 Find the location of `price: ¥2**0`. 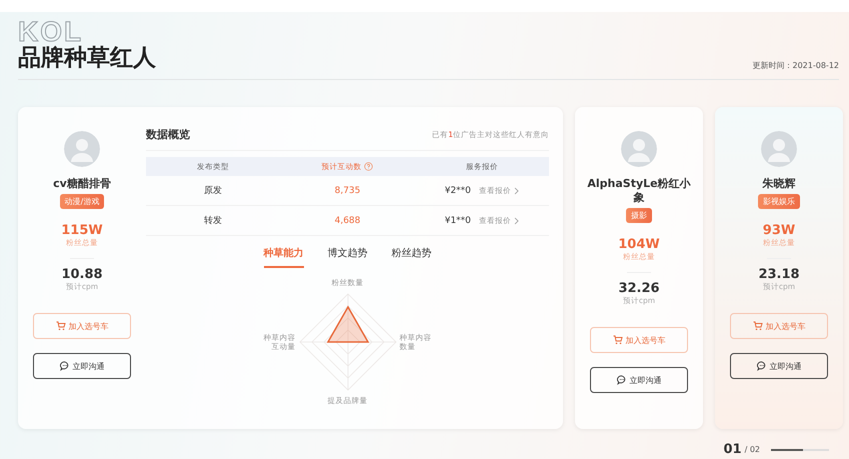

price: ¥2**0 is located at coordinates (457, 191).